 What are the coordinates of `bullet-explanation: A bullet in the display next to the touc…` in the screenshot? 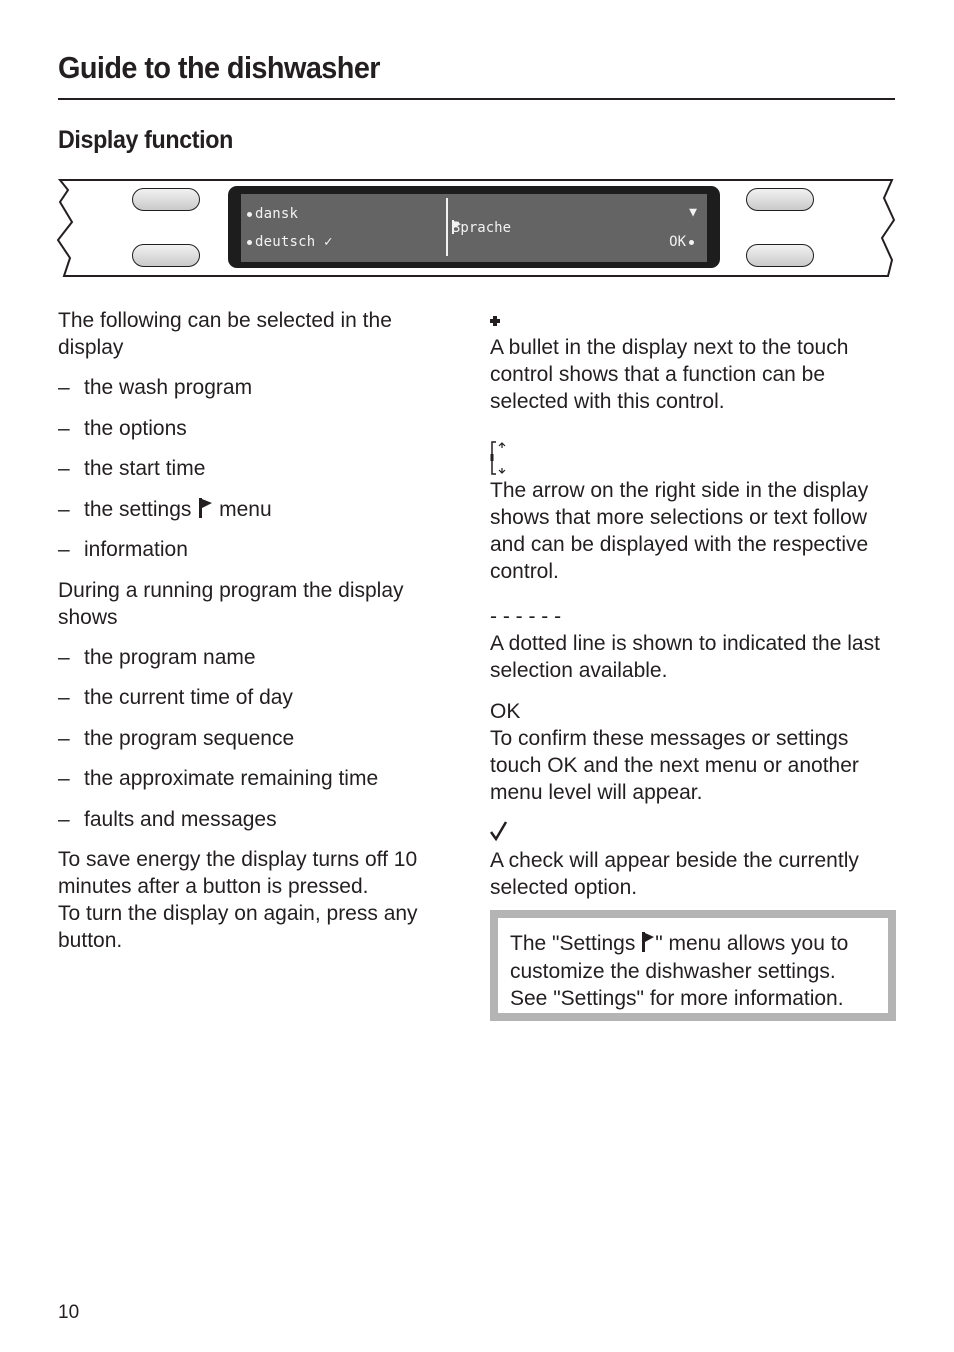 It's located at (692, 361).